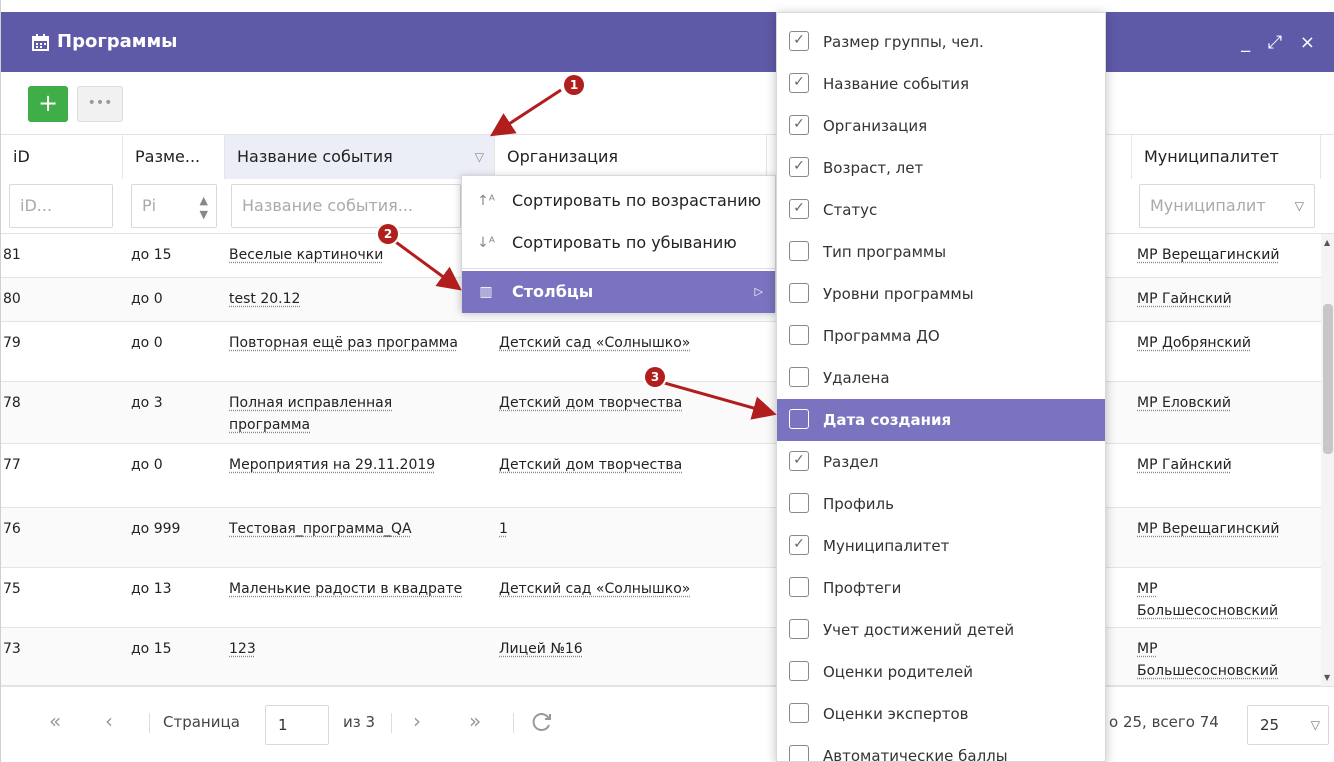 This screenshot has height=762, width=1334. Describe the element at coordinates (1327, 677) in the screenshot. I see `scroll-down-icon: ▼` at that location.